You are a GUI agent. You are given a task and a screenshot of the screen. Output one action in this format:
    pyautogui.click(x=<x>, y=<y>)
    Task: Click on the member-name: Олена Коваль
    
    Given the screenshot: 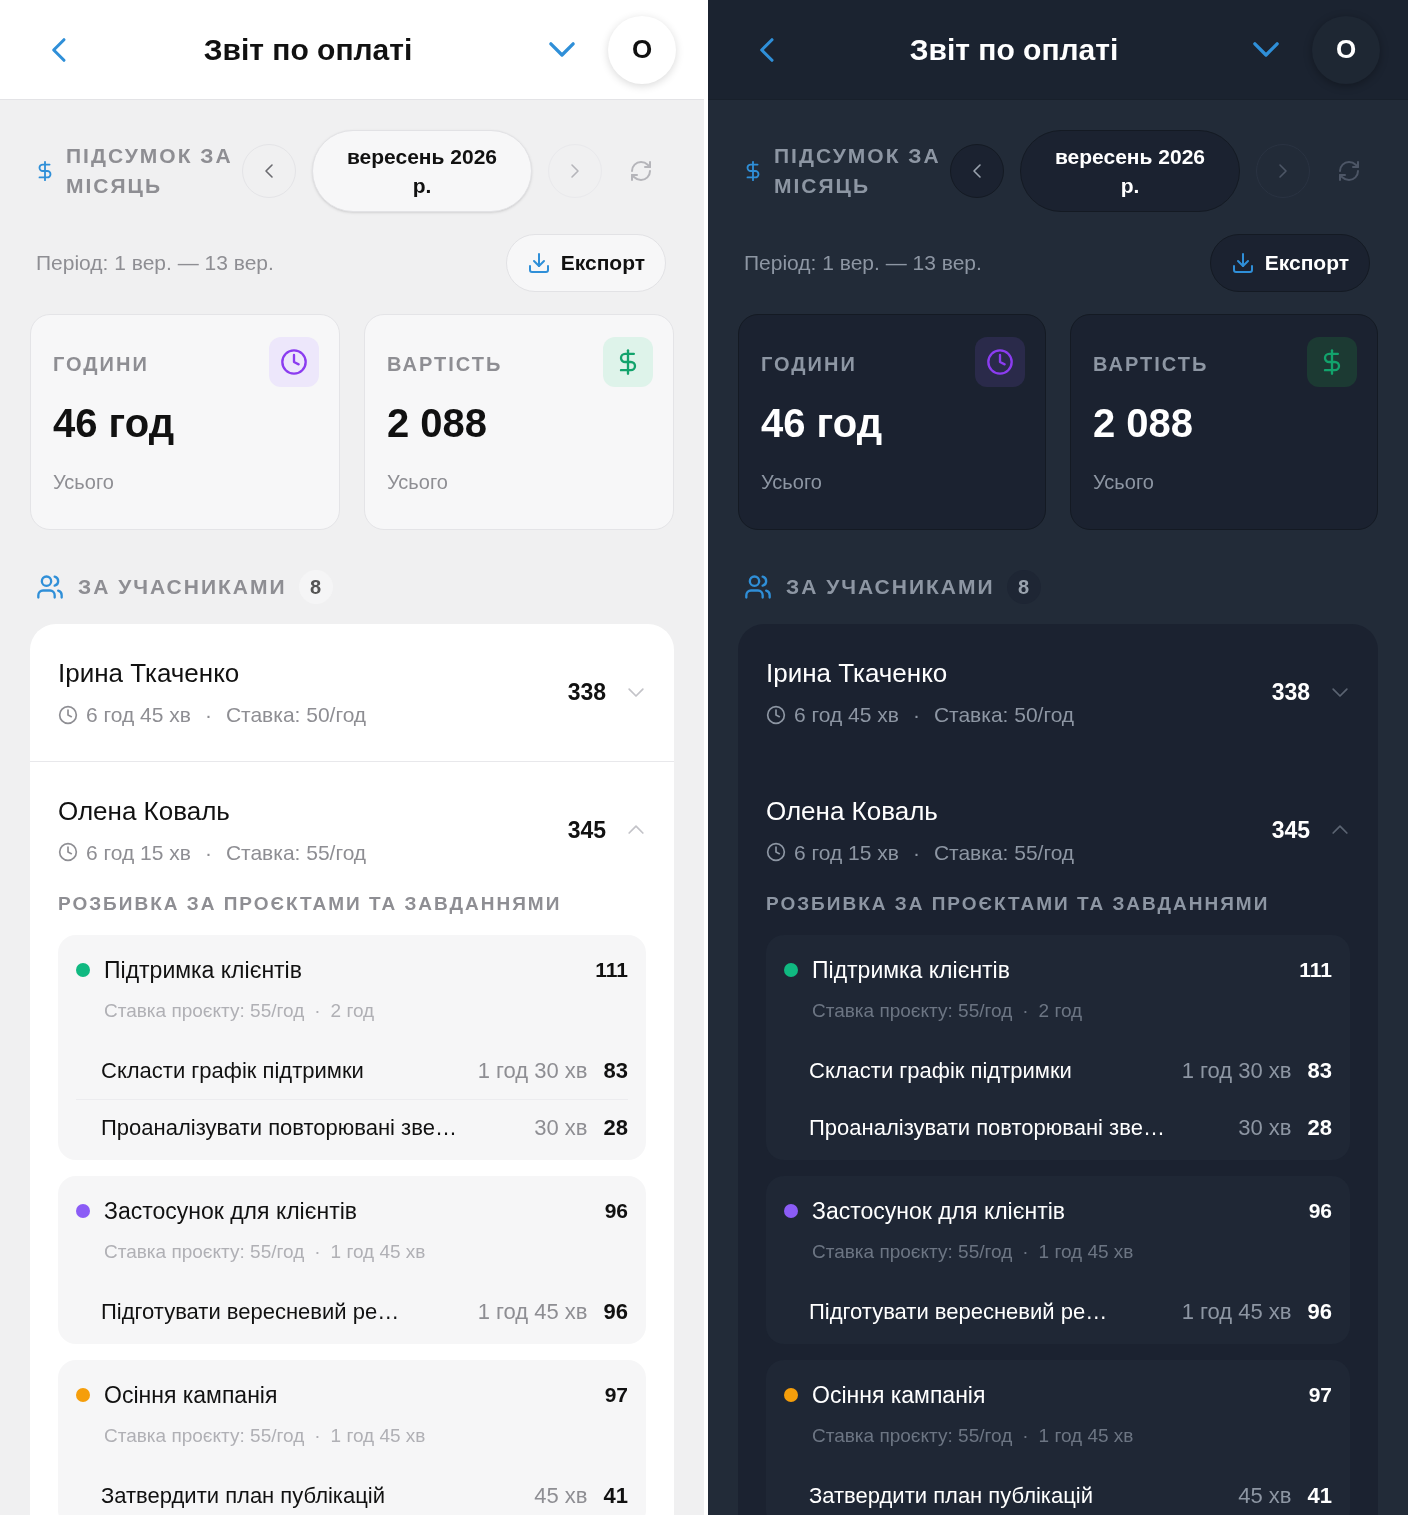 What is the action you would take?
    pyautogui.click(x=852, y=811)
    